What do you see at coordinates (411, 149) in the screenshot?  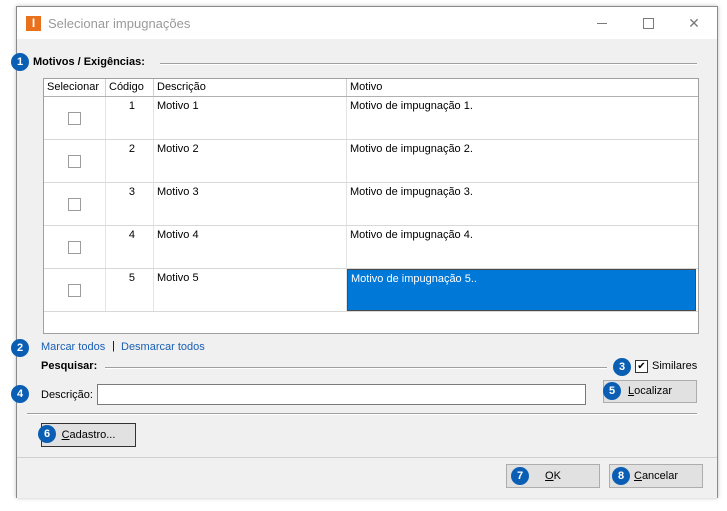 I see `motivo-cell: Motivo de impugnação 2.` at bounding box center [411, 149].